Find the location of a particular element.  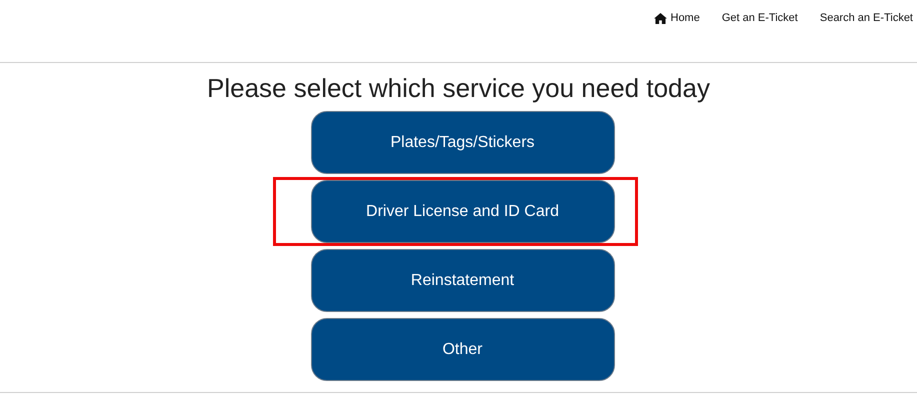

service-button: Plates/Tags/Stickers is located at coordinates (462, 142).